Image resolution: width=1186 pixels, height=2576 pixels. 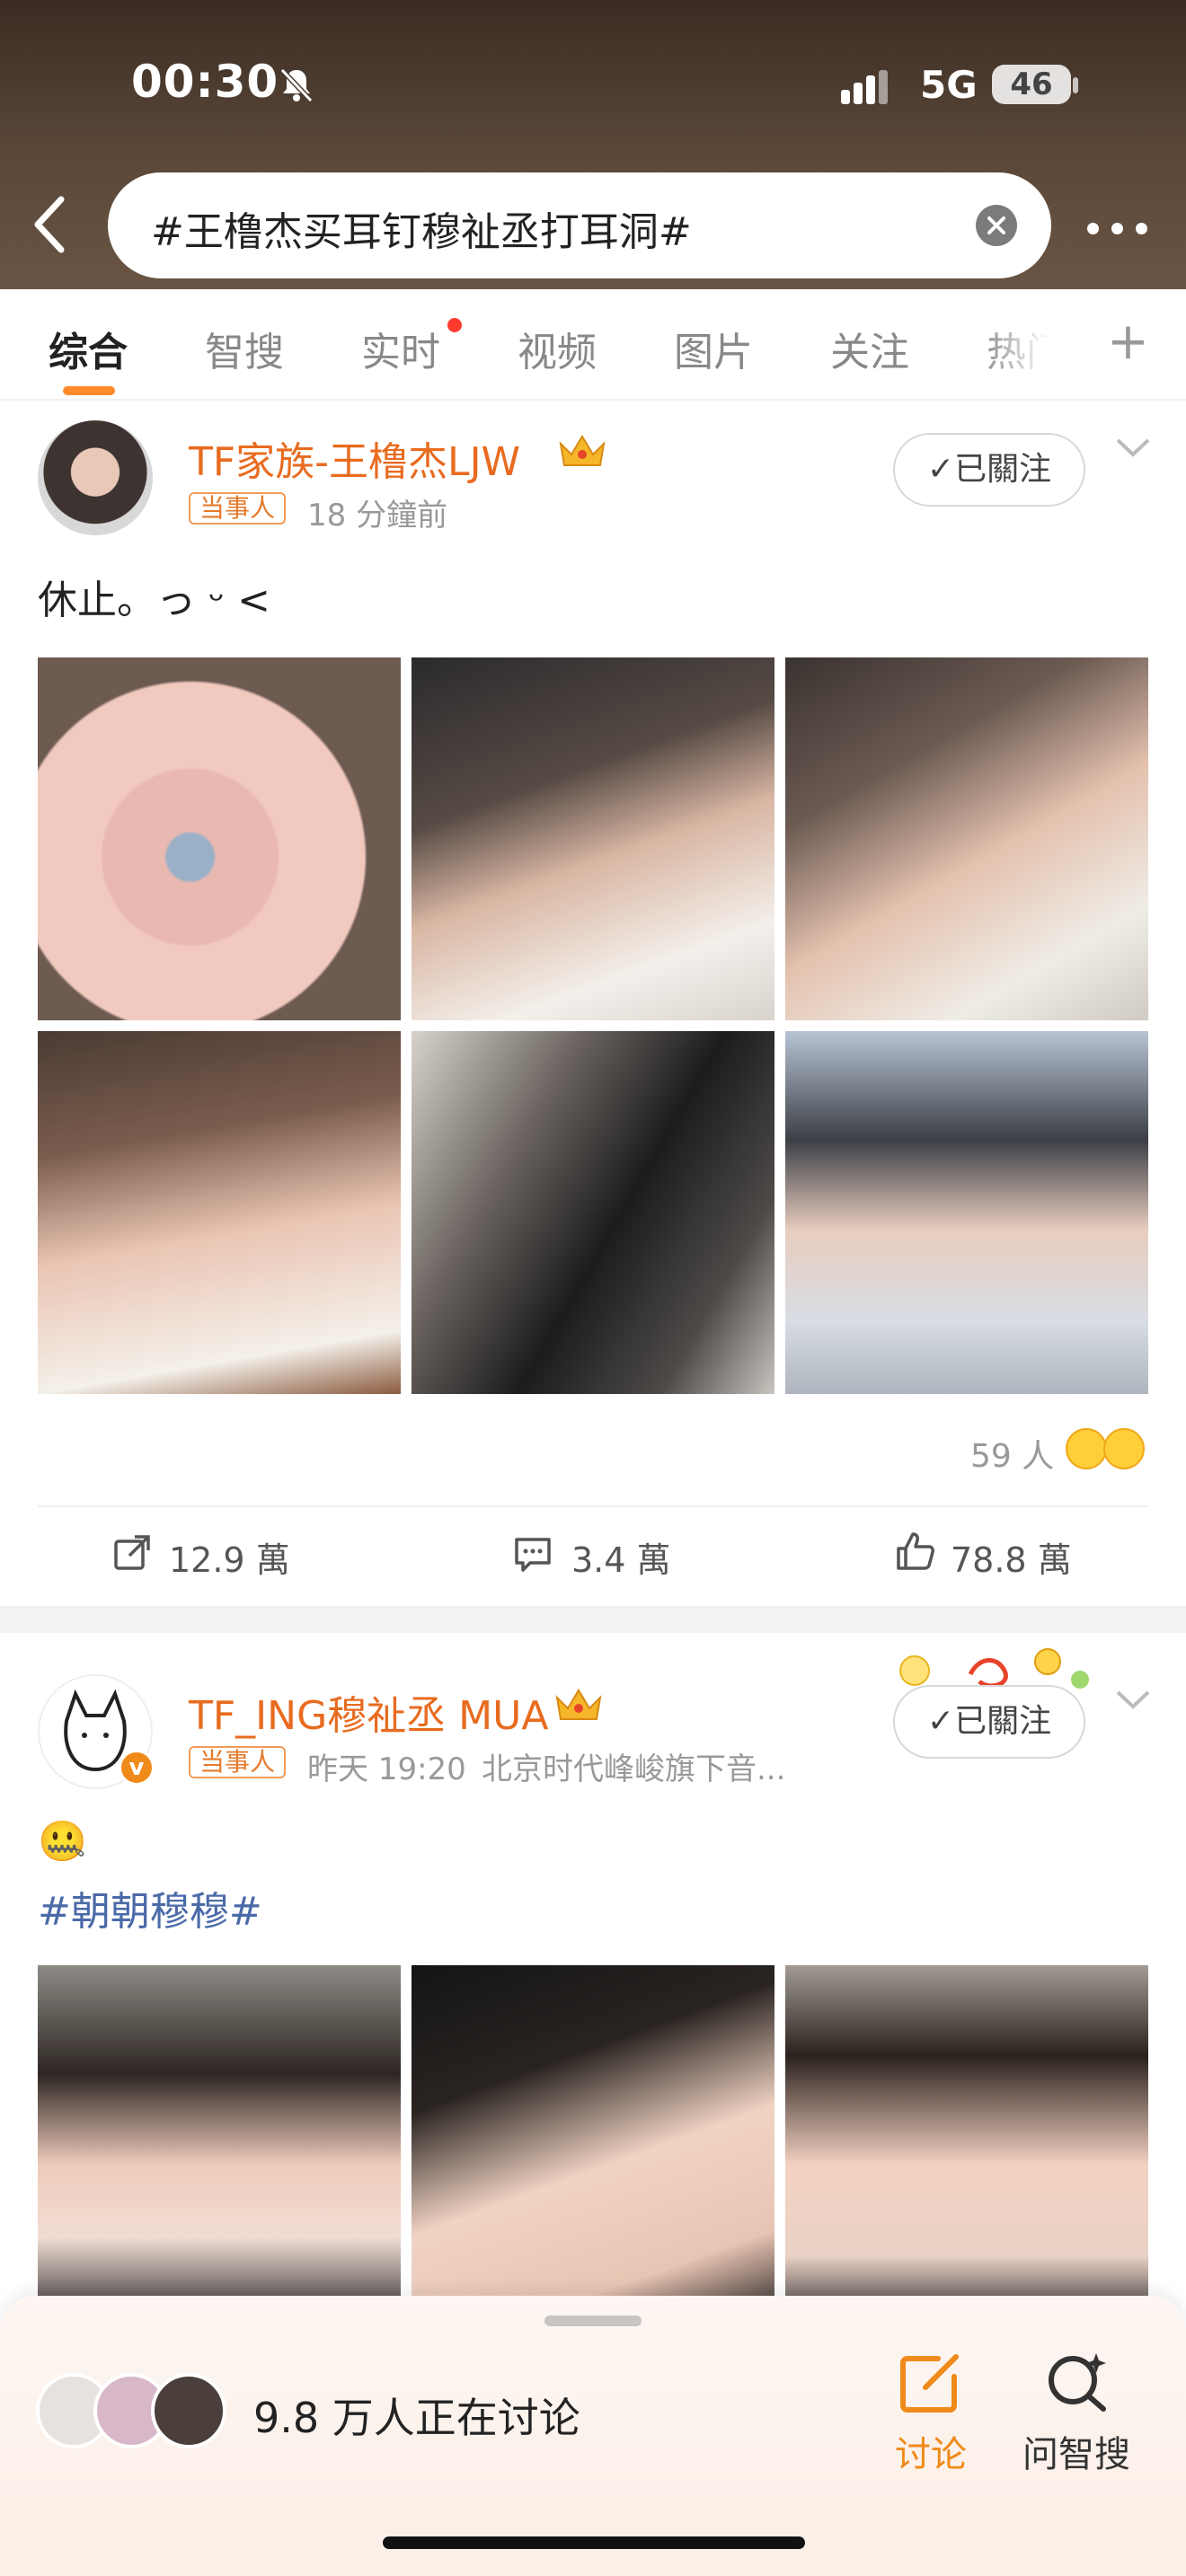 What do you see at coordinates (621, 1557) in the screenshot?
I see `comment-count: 3.4 萬` at bounding box center [621, 1557].